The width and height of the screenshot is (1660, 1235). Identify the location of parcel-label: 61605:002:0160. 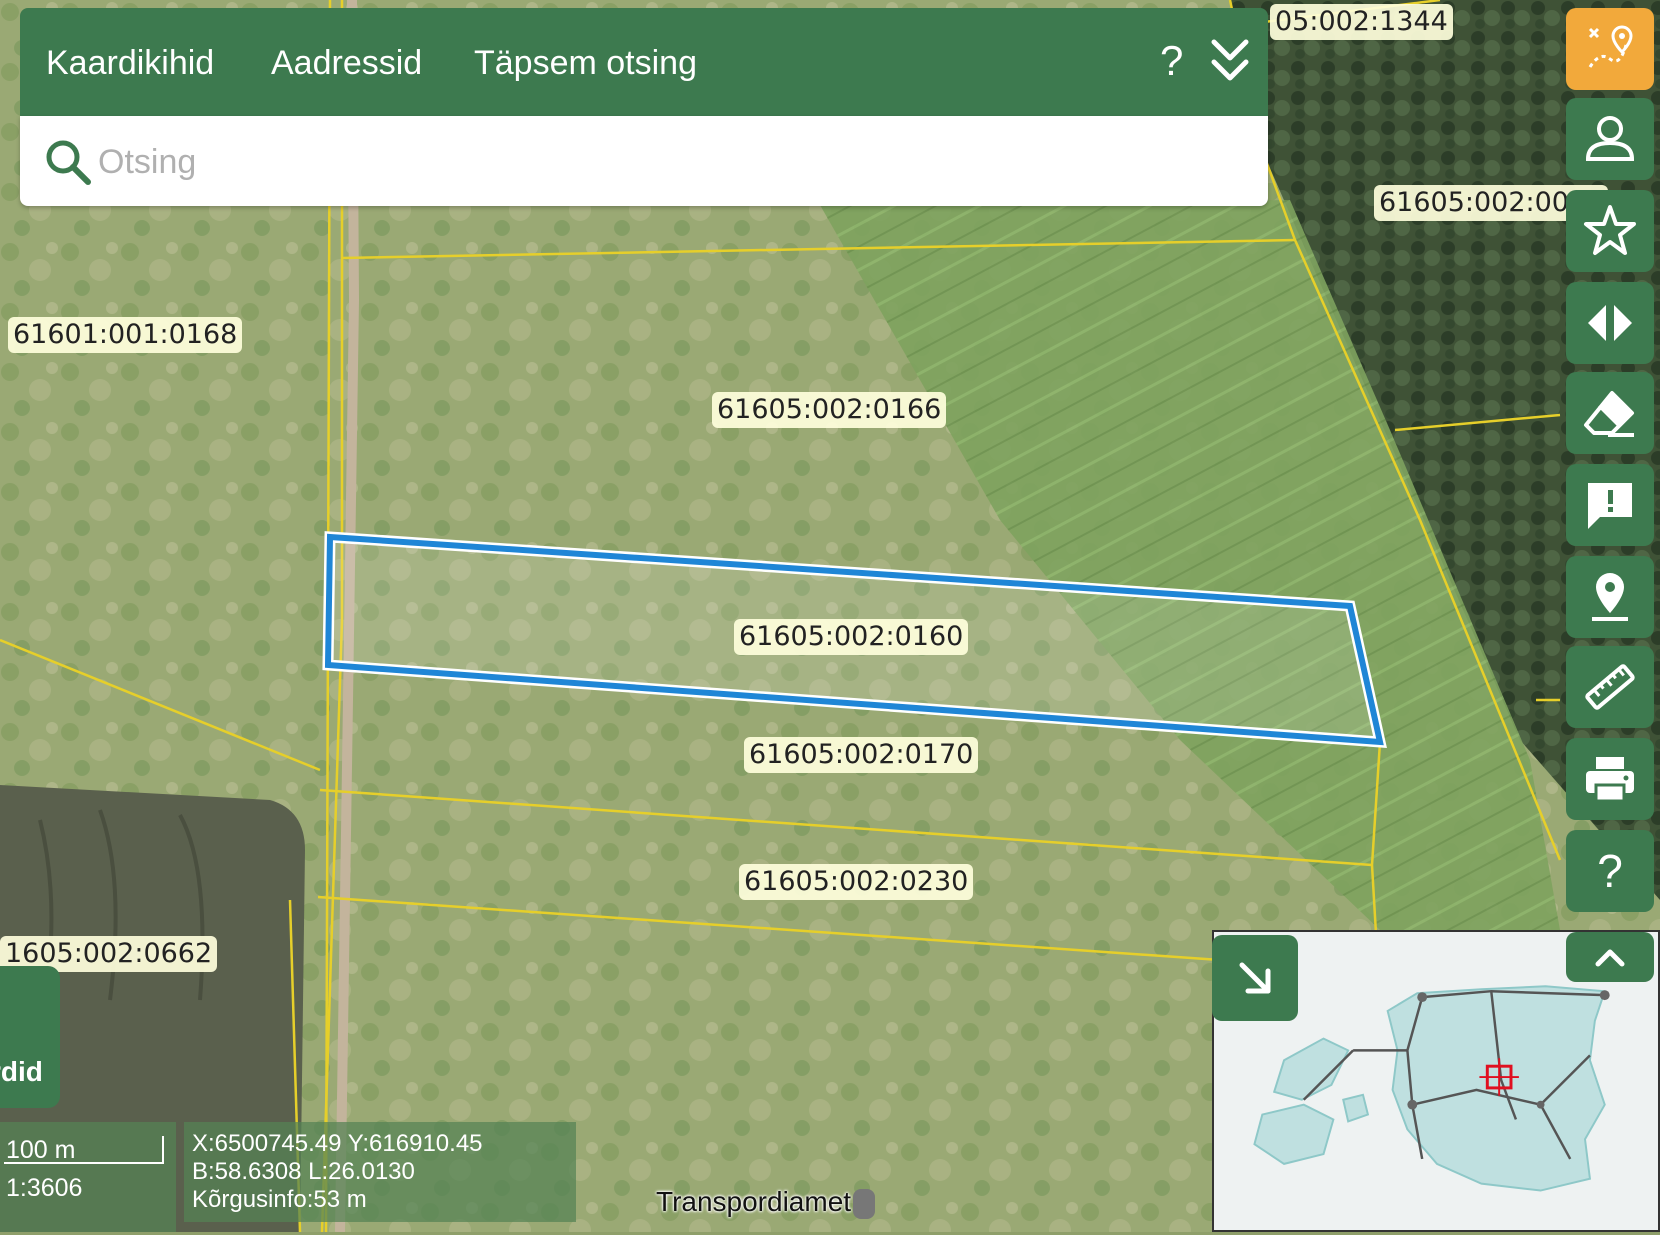
(851, 637).